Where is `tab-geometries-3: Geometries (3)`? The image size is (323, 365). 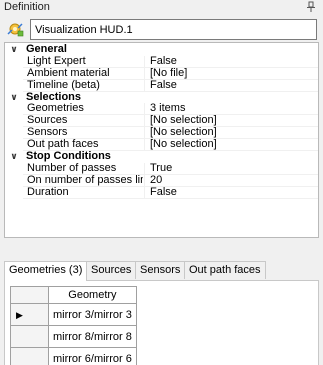 tab-geometries-3: Geometries (3) is located at coordinates (46, 271).